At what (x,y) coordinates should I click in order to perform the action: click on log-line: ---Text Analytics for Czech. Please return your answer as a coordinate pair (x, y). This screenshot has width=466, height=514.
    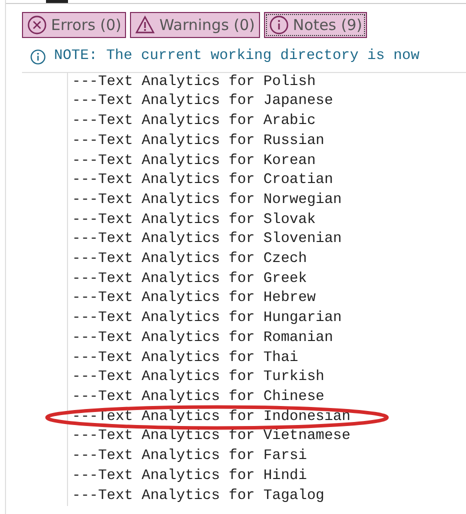
    Looking at the image, I should click on (189, 260).